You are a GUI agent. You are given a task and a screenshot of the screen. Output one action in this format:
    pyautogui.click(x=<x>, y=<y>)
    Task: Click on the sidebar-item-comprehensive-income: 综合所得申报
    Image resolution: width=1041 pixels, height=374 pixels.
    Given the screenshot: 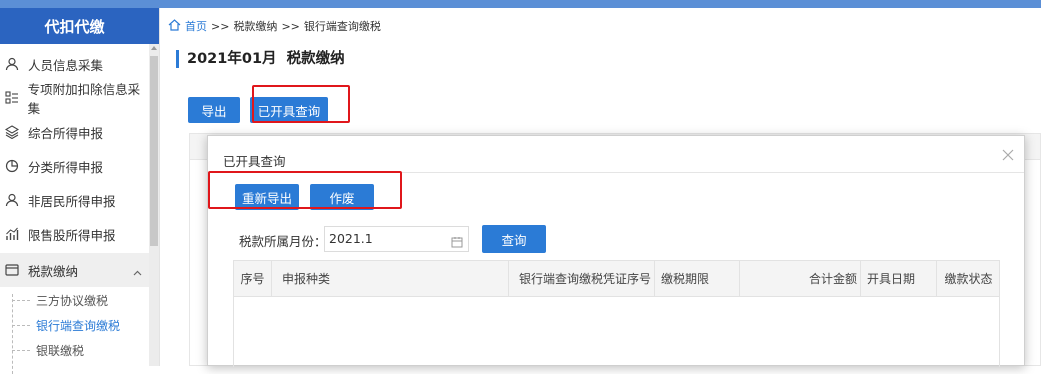 What is the action you would take?
    pyautogui.click(x=75, y=132)
    